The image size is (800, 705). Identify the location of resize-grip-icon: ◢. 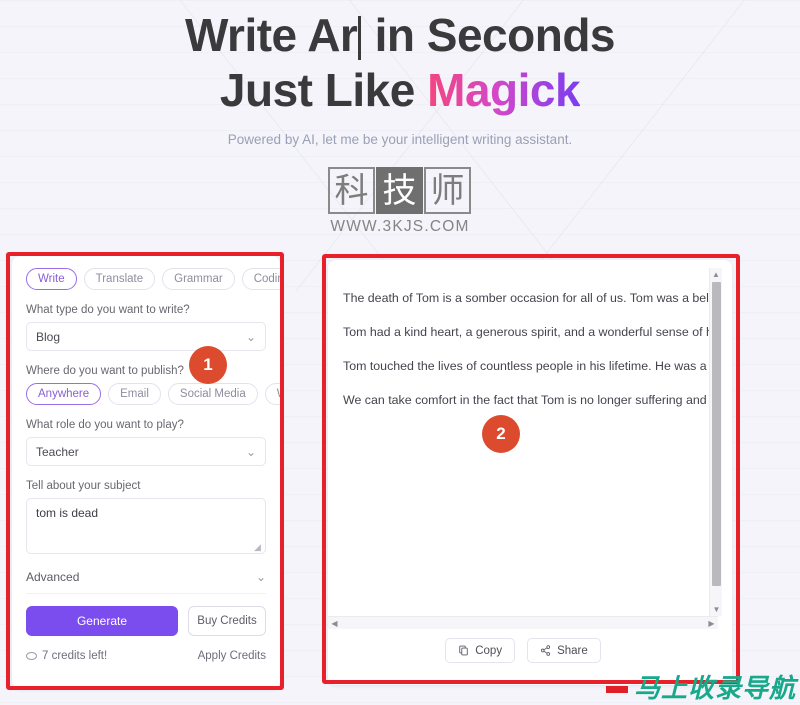
(258, 547).